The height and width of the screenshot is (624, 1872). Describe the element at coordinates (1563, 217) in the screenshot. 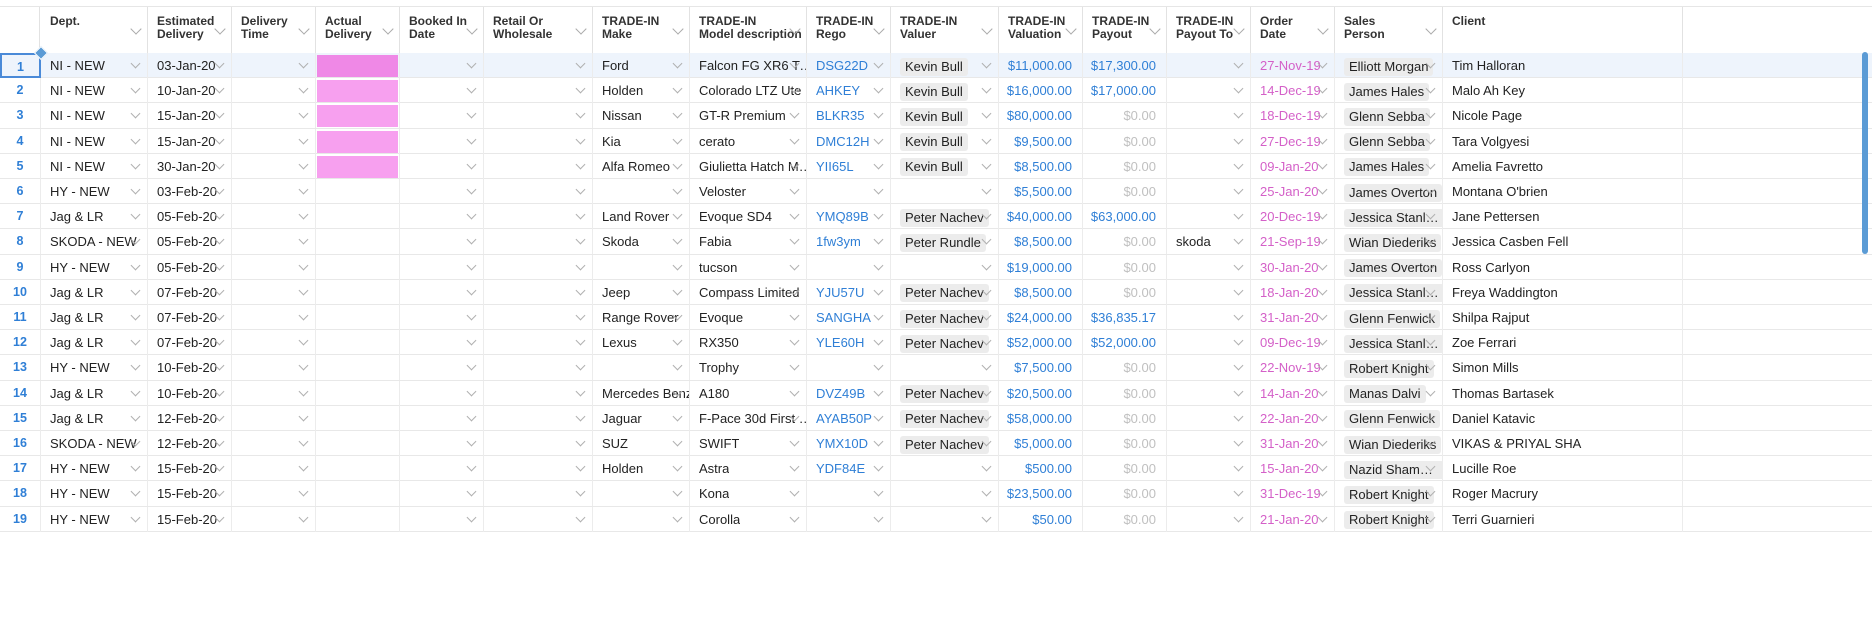

I see `cell-client: Jane Pettersen` at that location.